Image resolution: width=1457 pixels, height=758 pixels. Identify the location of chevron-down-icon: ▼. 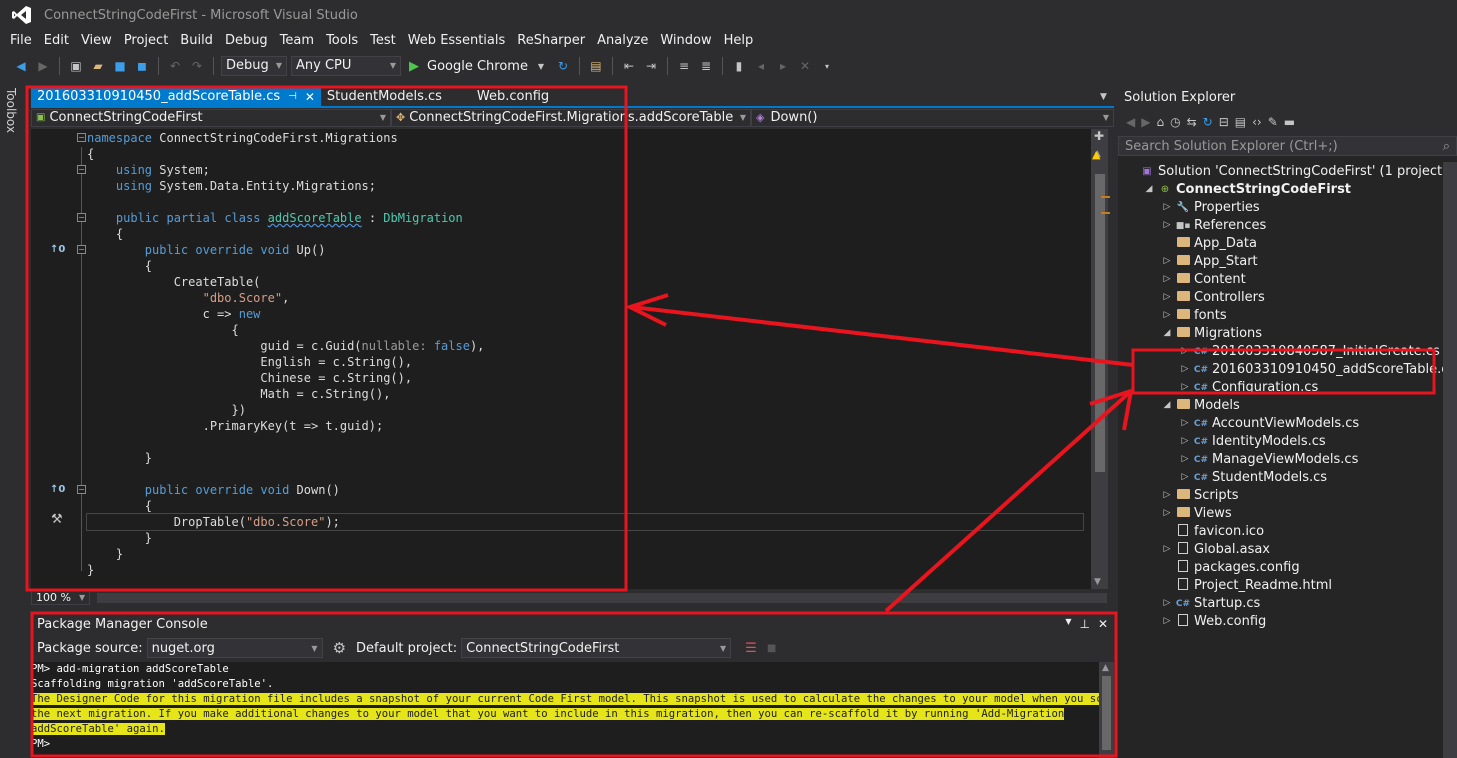
(541, 66).